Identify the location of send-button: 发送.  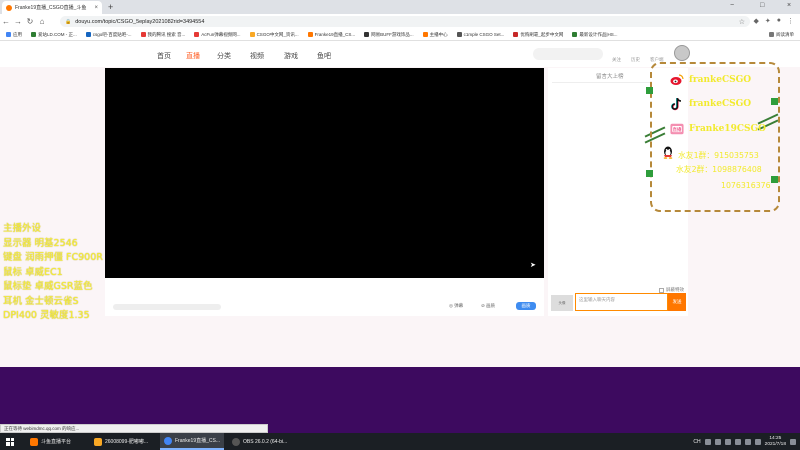
(677, 302).